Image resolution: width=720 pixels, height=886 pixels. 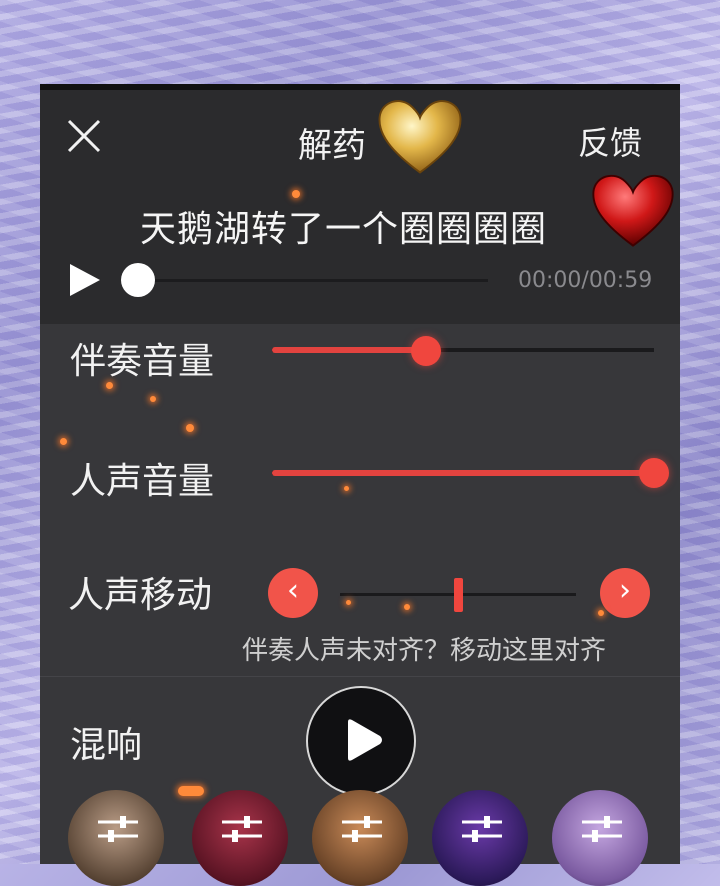 What do you see at coordinates (332, 146) in the screenshot?
I see `page-title: 解药` at bounding box center [332, 146].